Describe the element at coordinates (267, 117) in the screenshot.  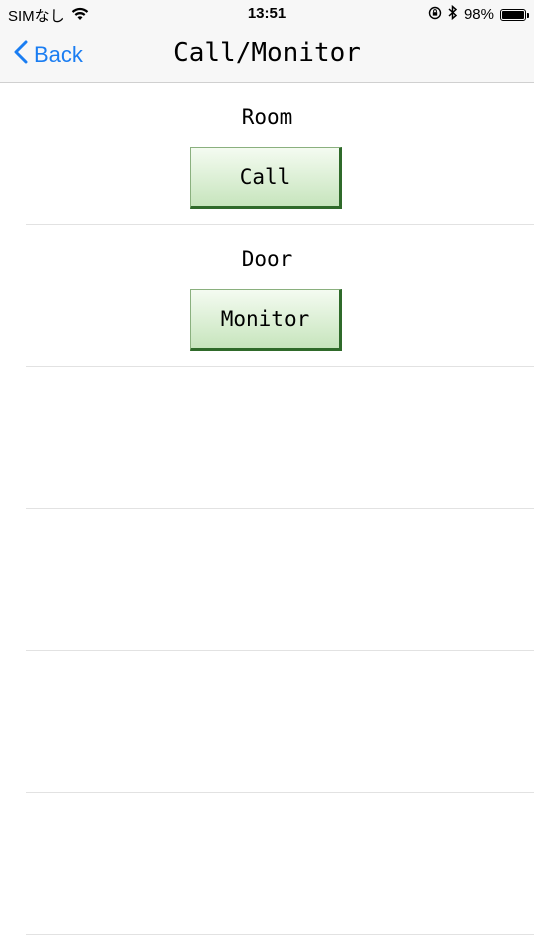
I see `room-label: Room` at that location.